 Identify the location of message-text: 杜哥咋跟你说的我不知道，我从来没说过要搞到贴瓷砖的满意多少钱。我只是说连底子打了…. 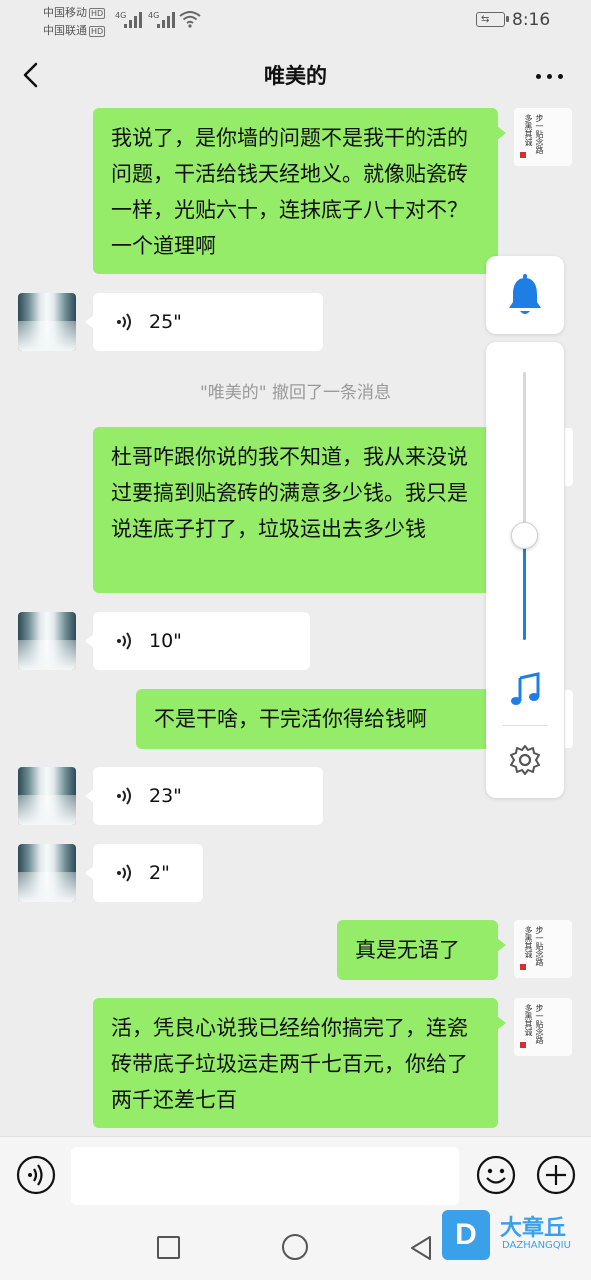
(289, 493).